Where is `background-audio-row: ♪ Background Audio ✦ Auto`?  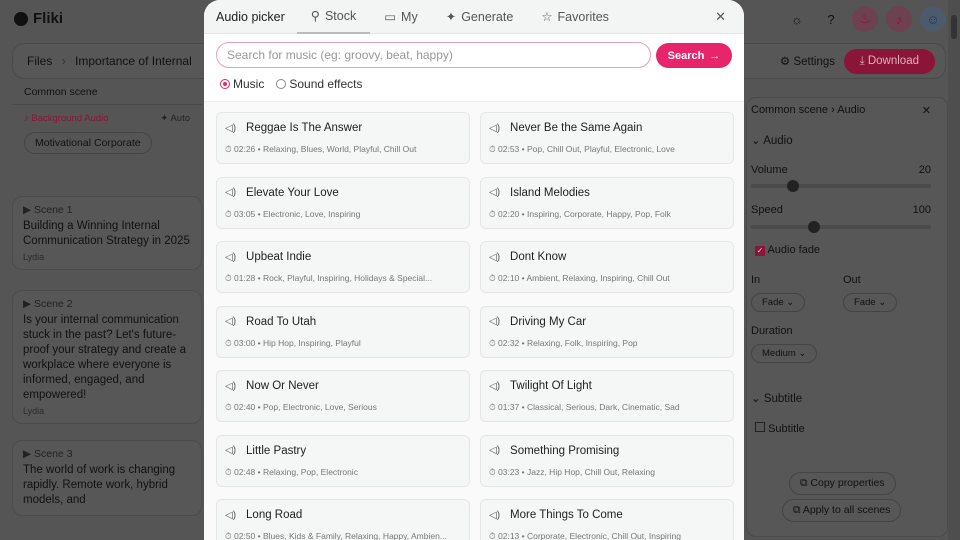 background-audio-row: ♪ Background Audio ✦ Auto is located at coordinates (107, 118).